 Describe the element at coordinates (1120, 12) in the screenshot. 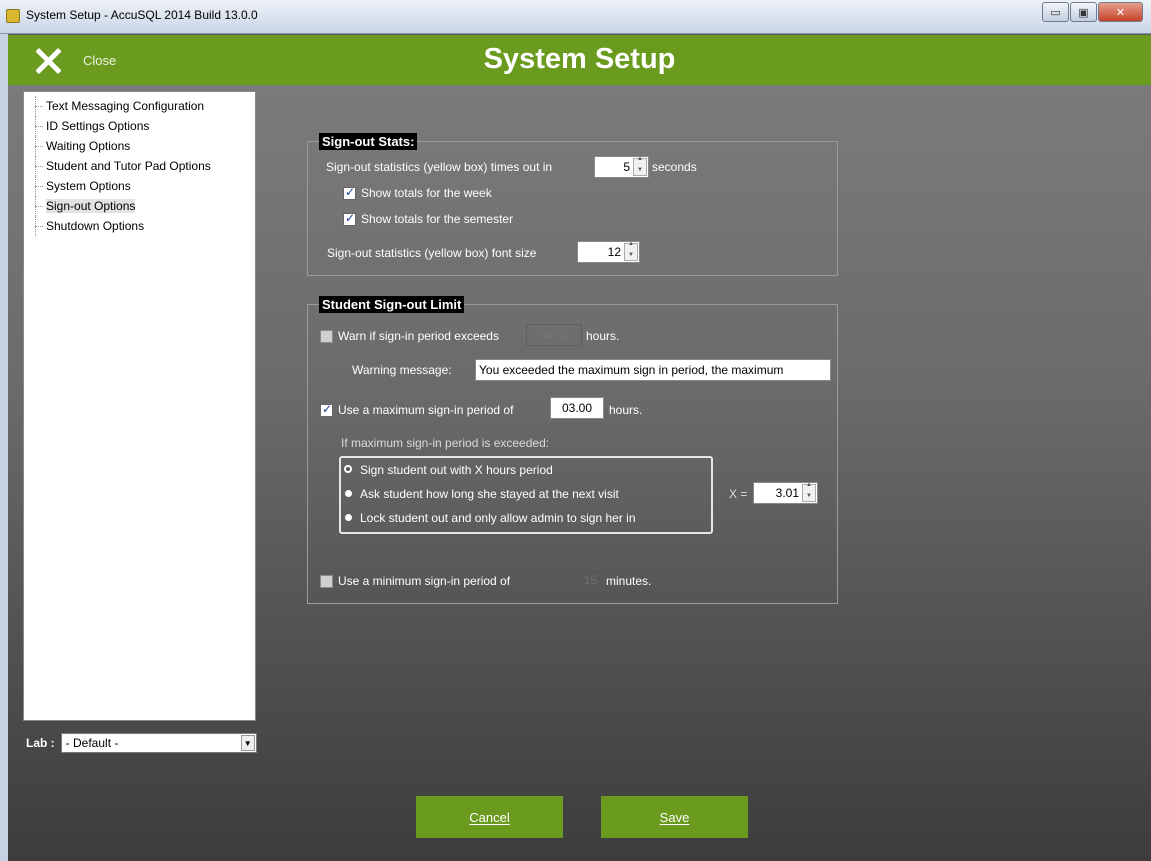

I see `window-close-icon: ✕` at that location.